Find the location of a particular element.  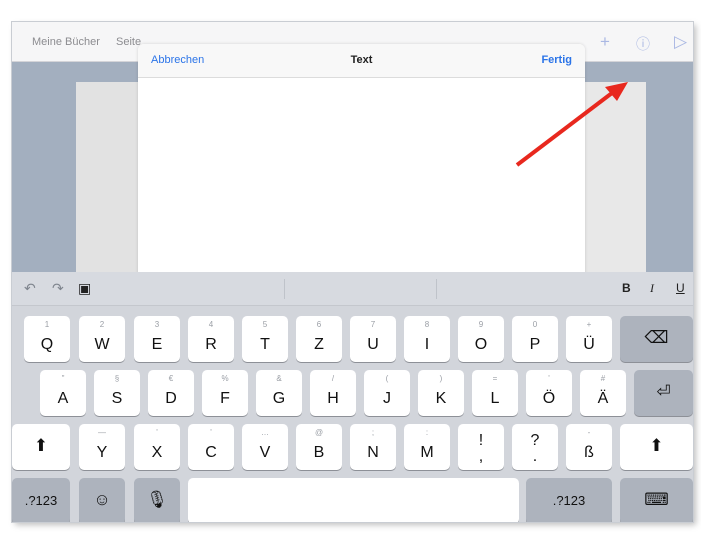

emoji-icon: ☺ is located at coordinates (102, 499).